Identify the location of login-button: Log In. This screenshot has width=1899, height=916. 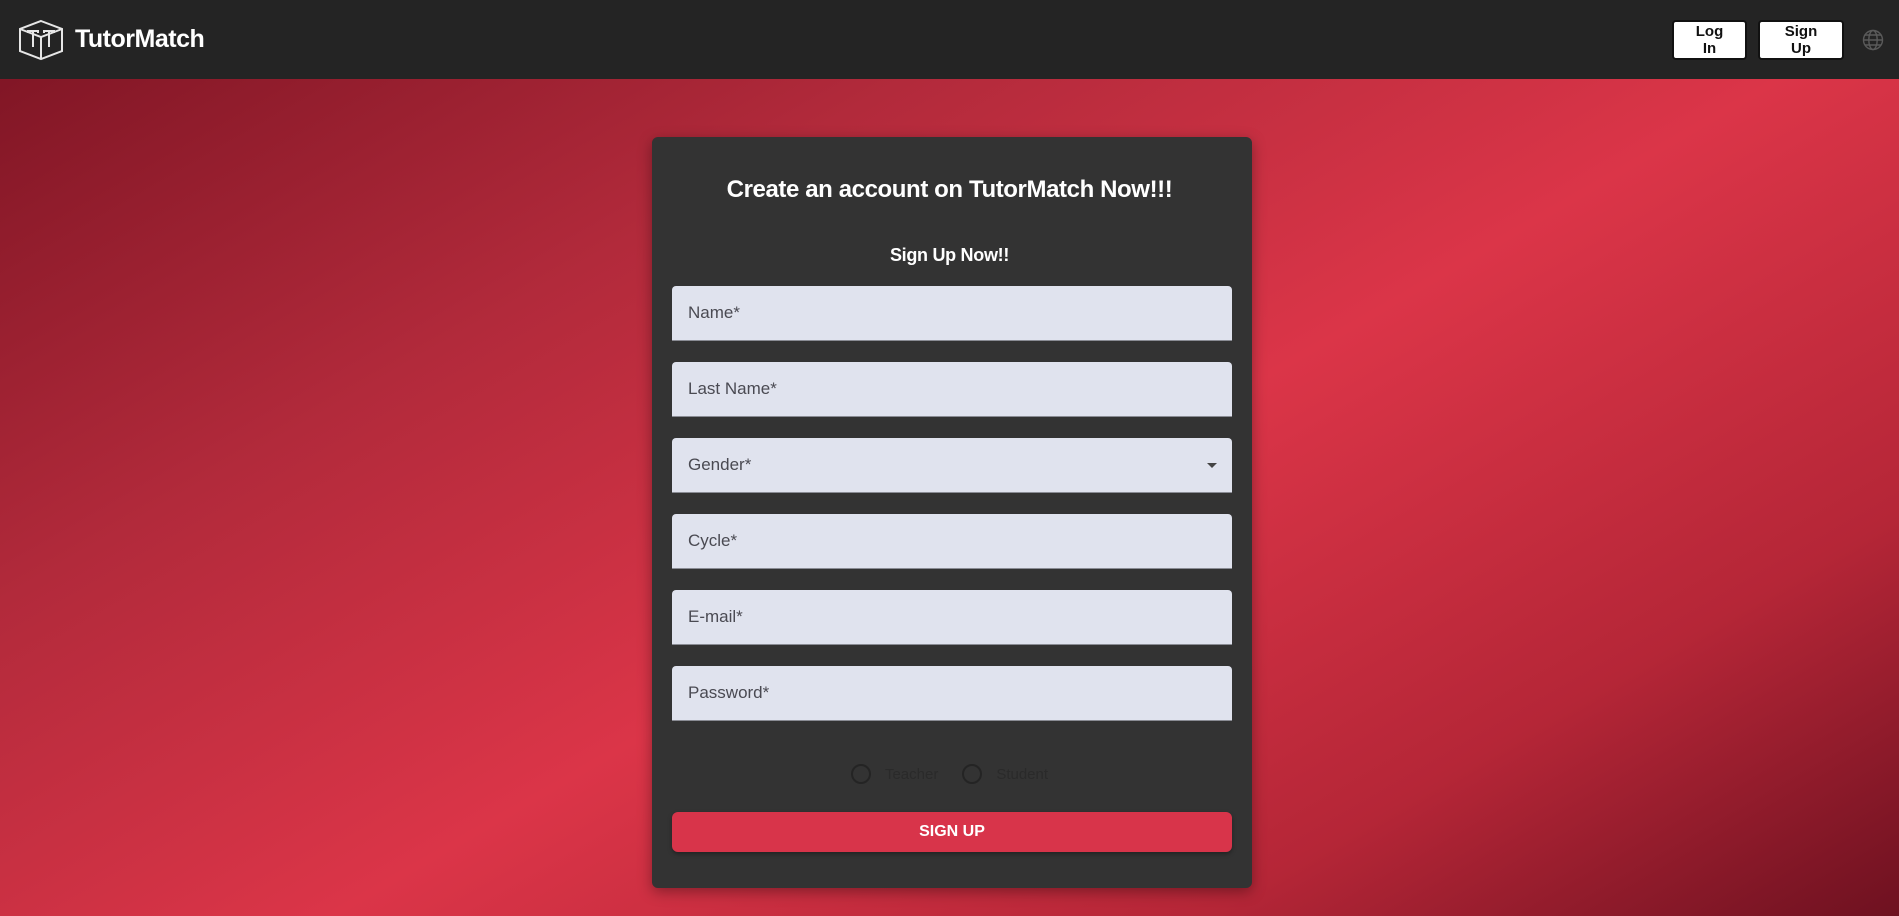
(1709, 39).